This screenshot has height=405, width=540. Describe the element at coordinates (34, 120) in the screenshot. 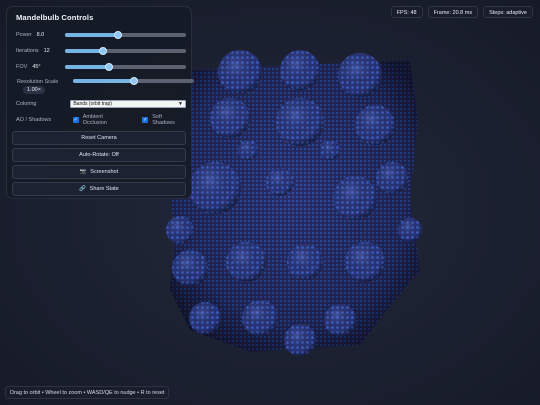

I see `ao-shadows-label: AO / Shadows` at that location.